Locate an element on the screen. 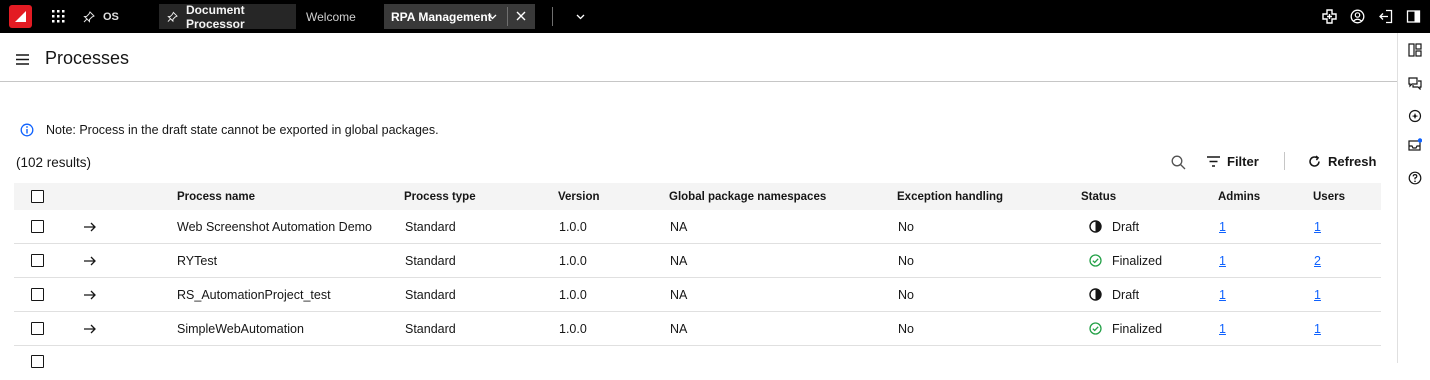  pin-icon is located at coordinates (89, 16).